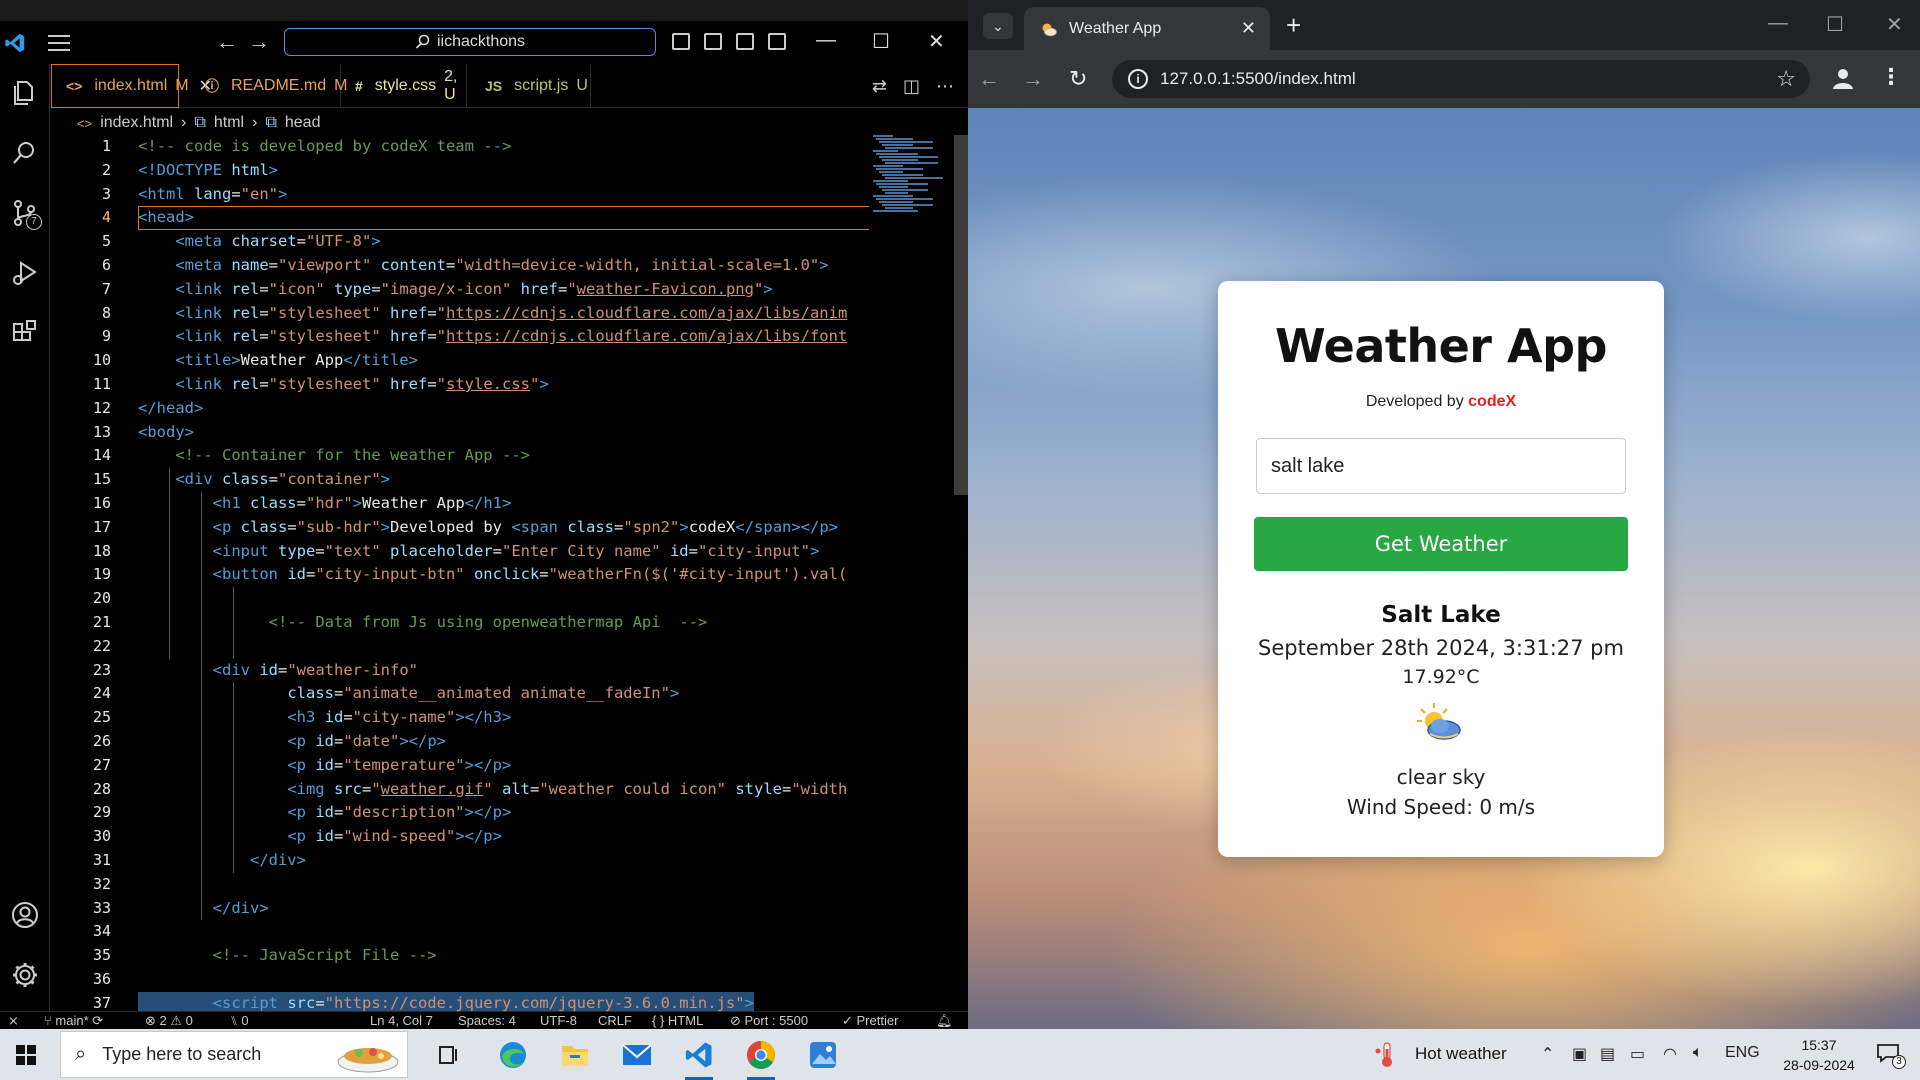 The width and height of the screenshot is (1920, 1080). What do you see at coordinates (1078, 79) in the screenshot?
I see `reload-icon: ↻` at bounding box center [1078, 79].